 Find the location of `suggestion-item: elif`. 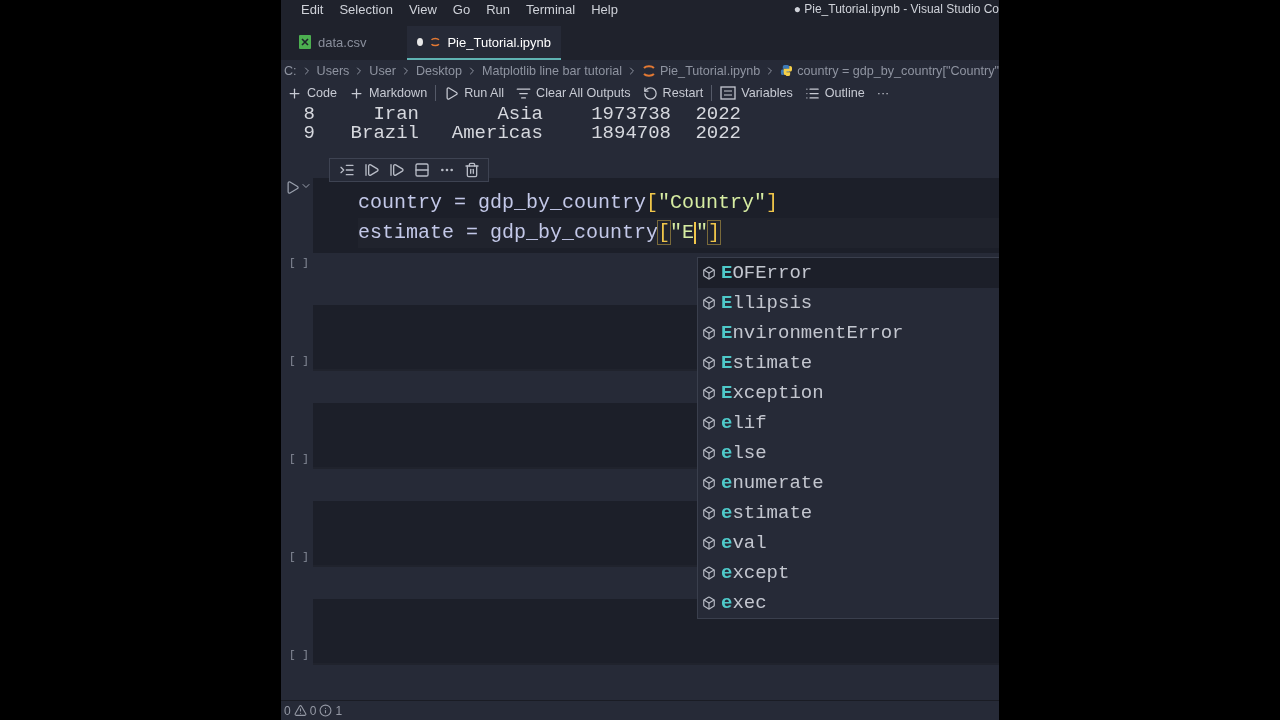

suggestion-item: elif is located at coordinates (848, 423).